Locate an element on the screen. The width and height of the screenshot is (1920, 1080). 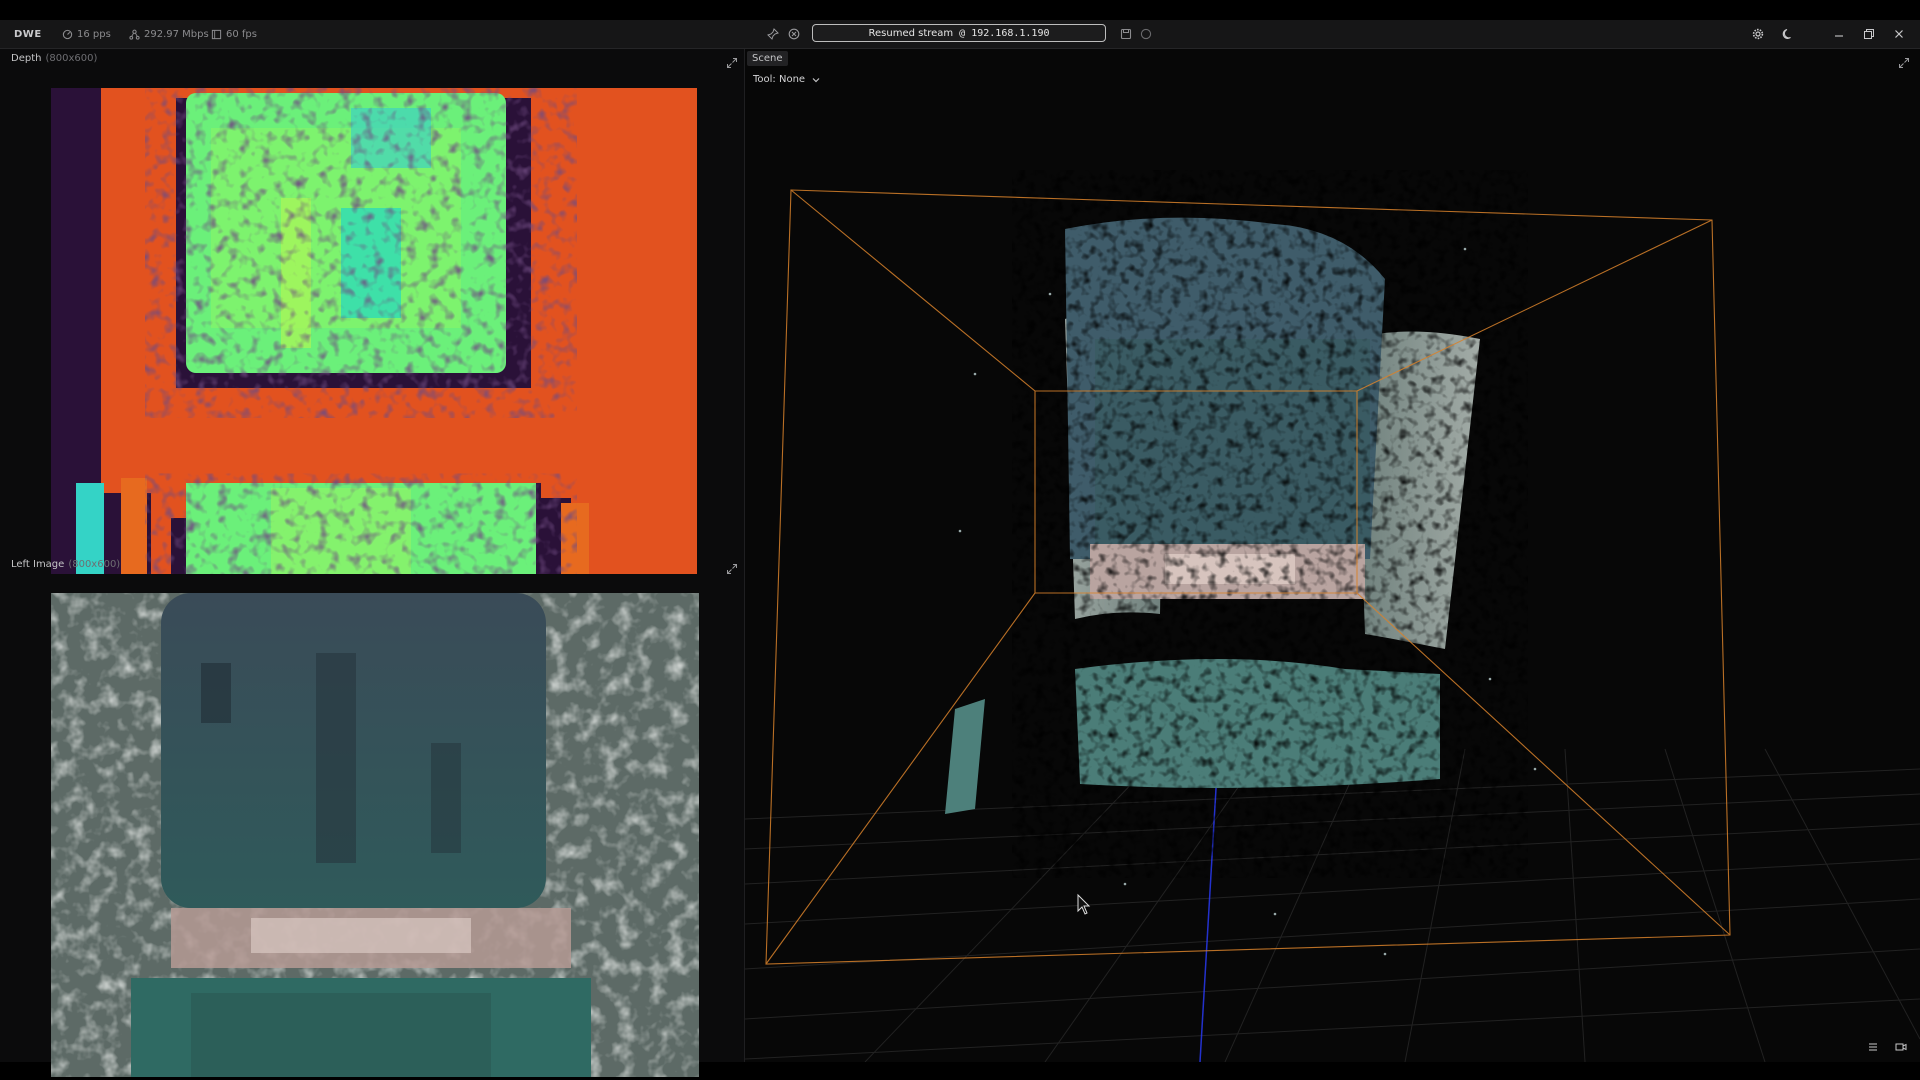
app-logo: DWE is located at coordinates (28, 34).